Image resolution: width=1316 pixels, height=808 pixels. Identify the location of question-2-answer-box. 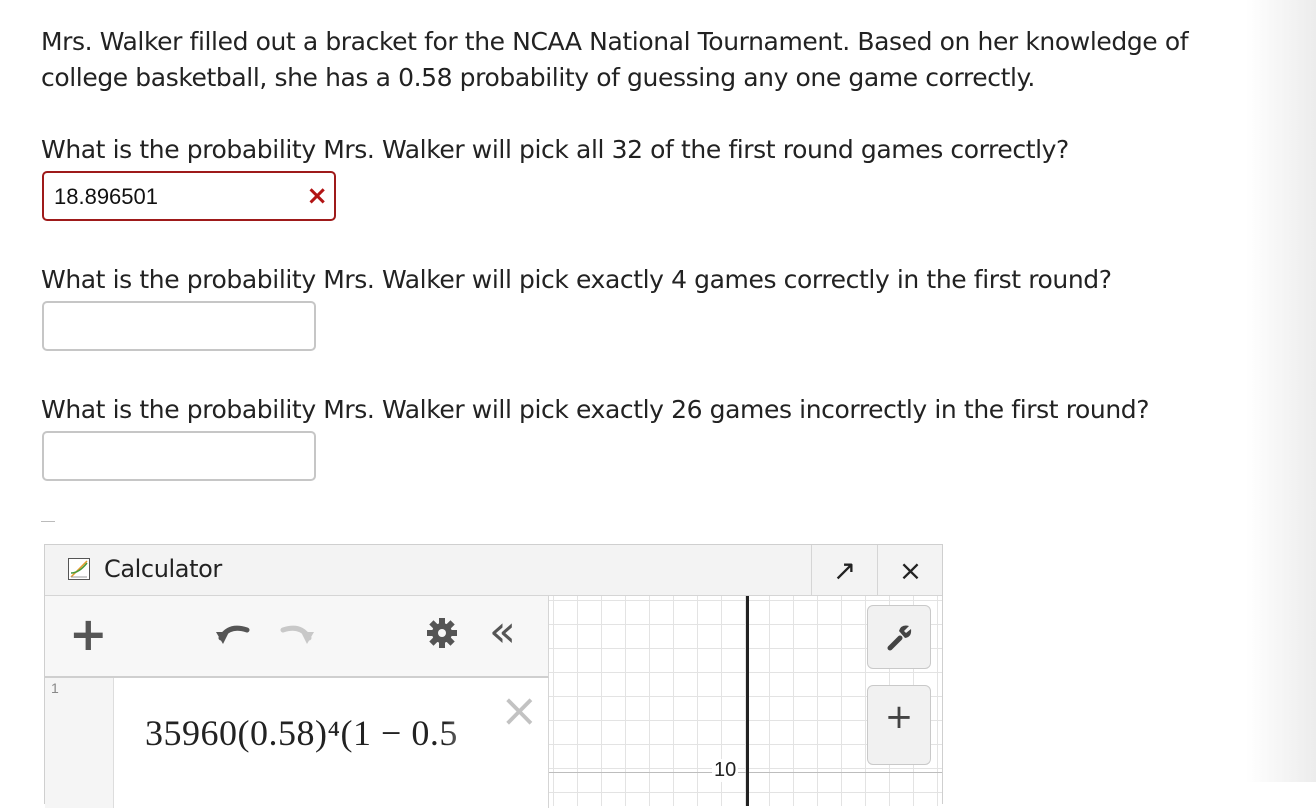
(179, 326).